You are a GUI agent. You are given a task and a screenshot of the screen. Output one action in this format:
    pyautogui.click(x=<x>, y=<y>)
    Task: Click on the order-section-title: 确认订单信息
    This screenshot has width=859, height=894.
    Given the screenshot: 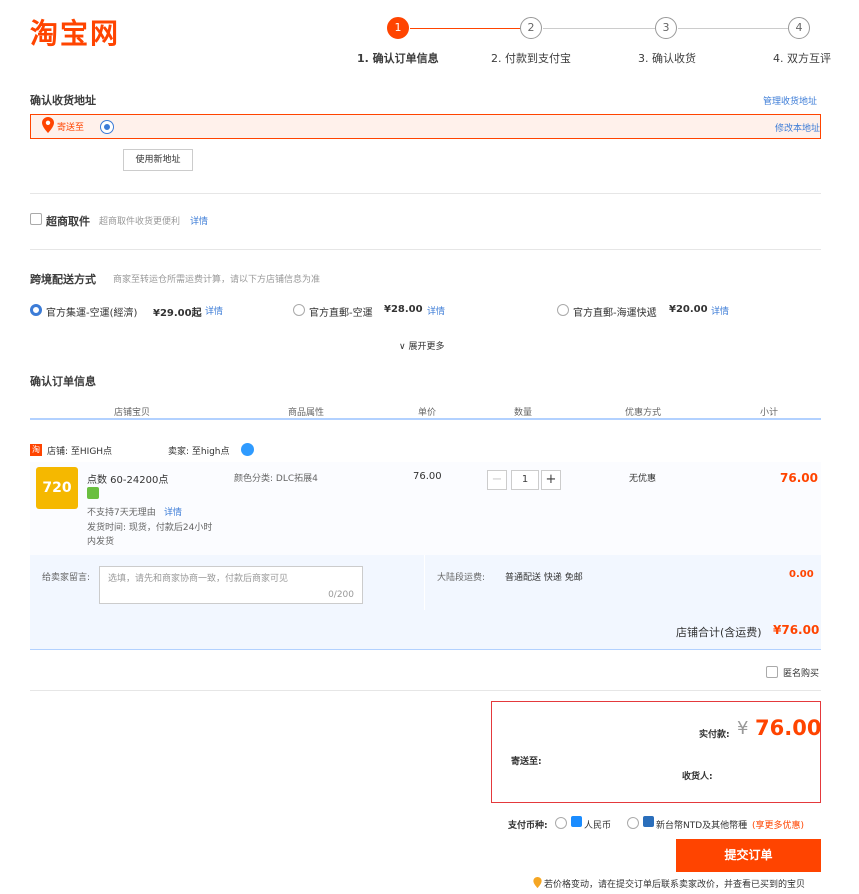 What is the action you would take?
    pyautogui.click(x=63, y=381)
    